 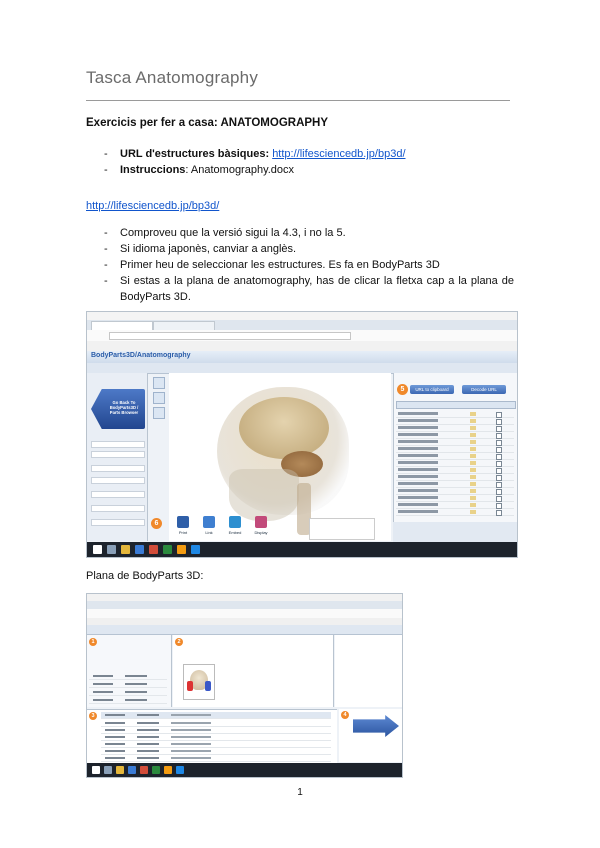 What do you see at coordinates (402, 389) in the screenshot?
I see `step-badge-5: 5` at bounding box center [402, 389].